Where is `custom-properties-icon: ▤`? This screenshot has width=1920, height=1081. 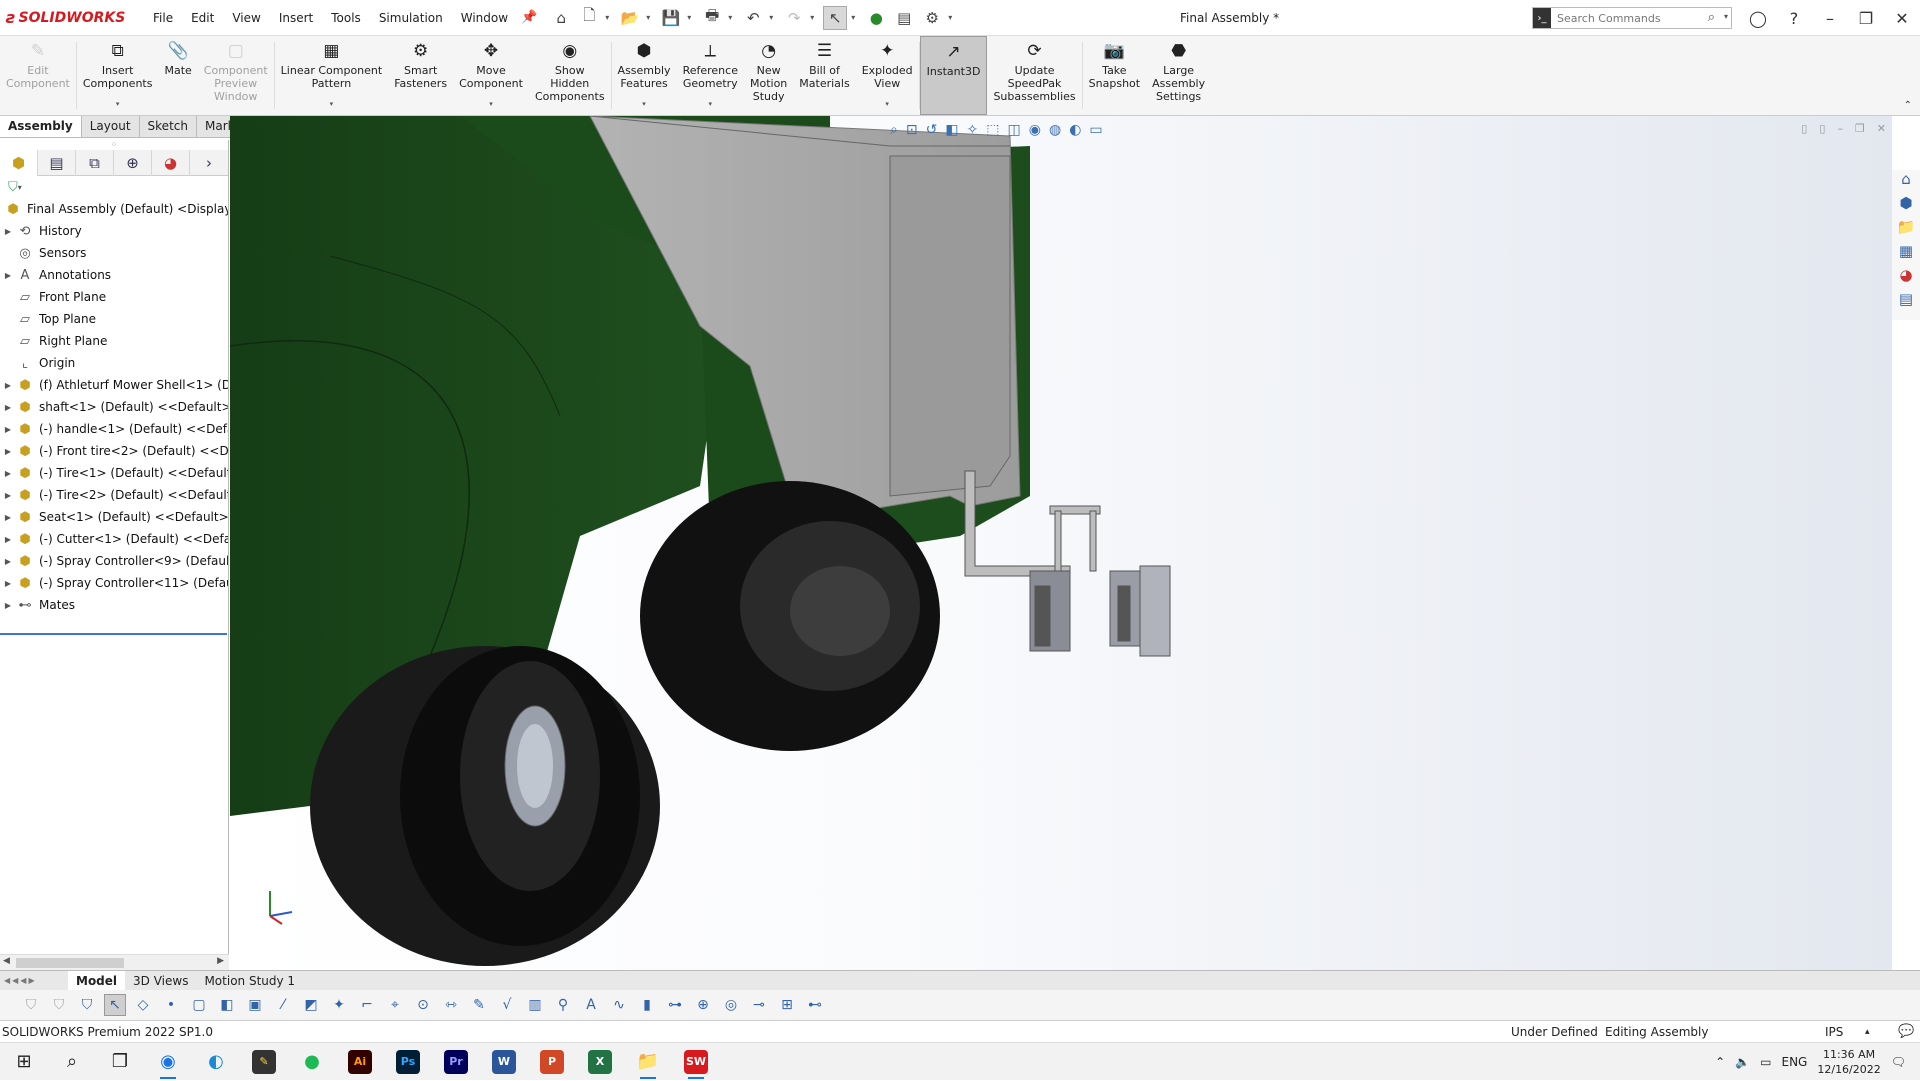
custom-properties-icon: ▤ is located at coordinates (1906, 299).